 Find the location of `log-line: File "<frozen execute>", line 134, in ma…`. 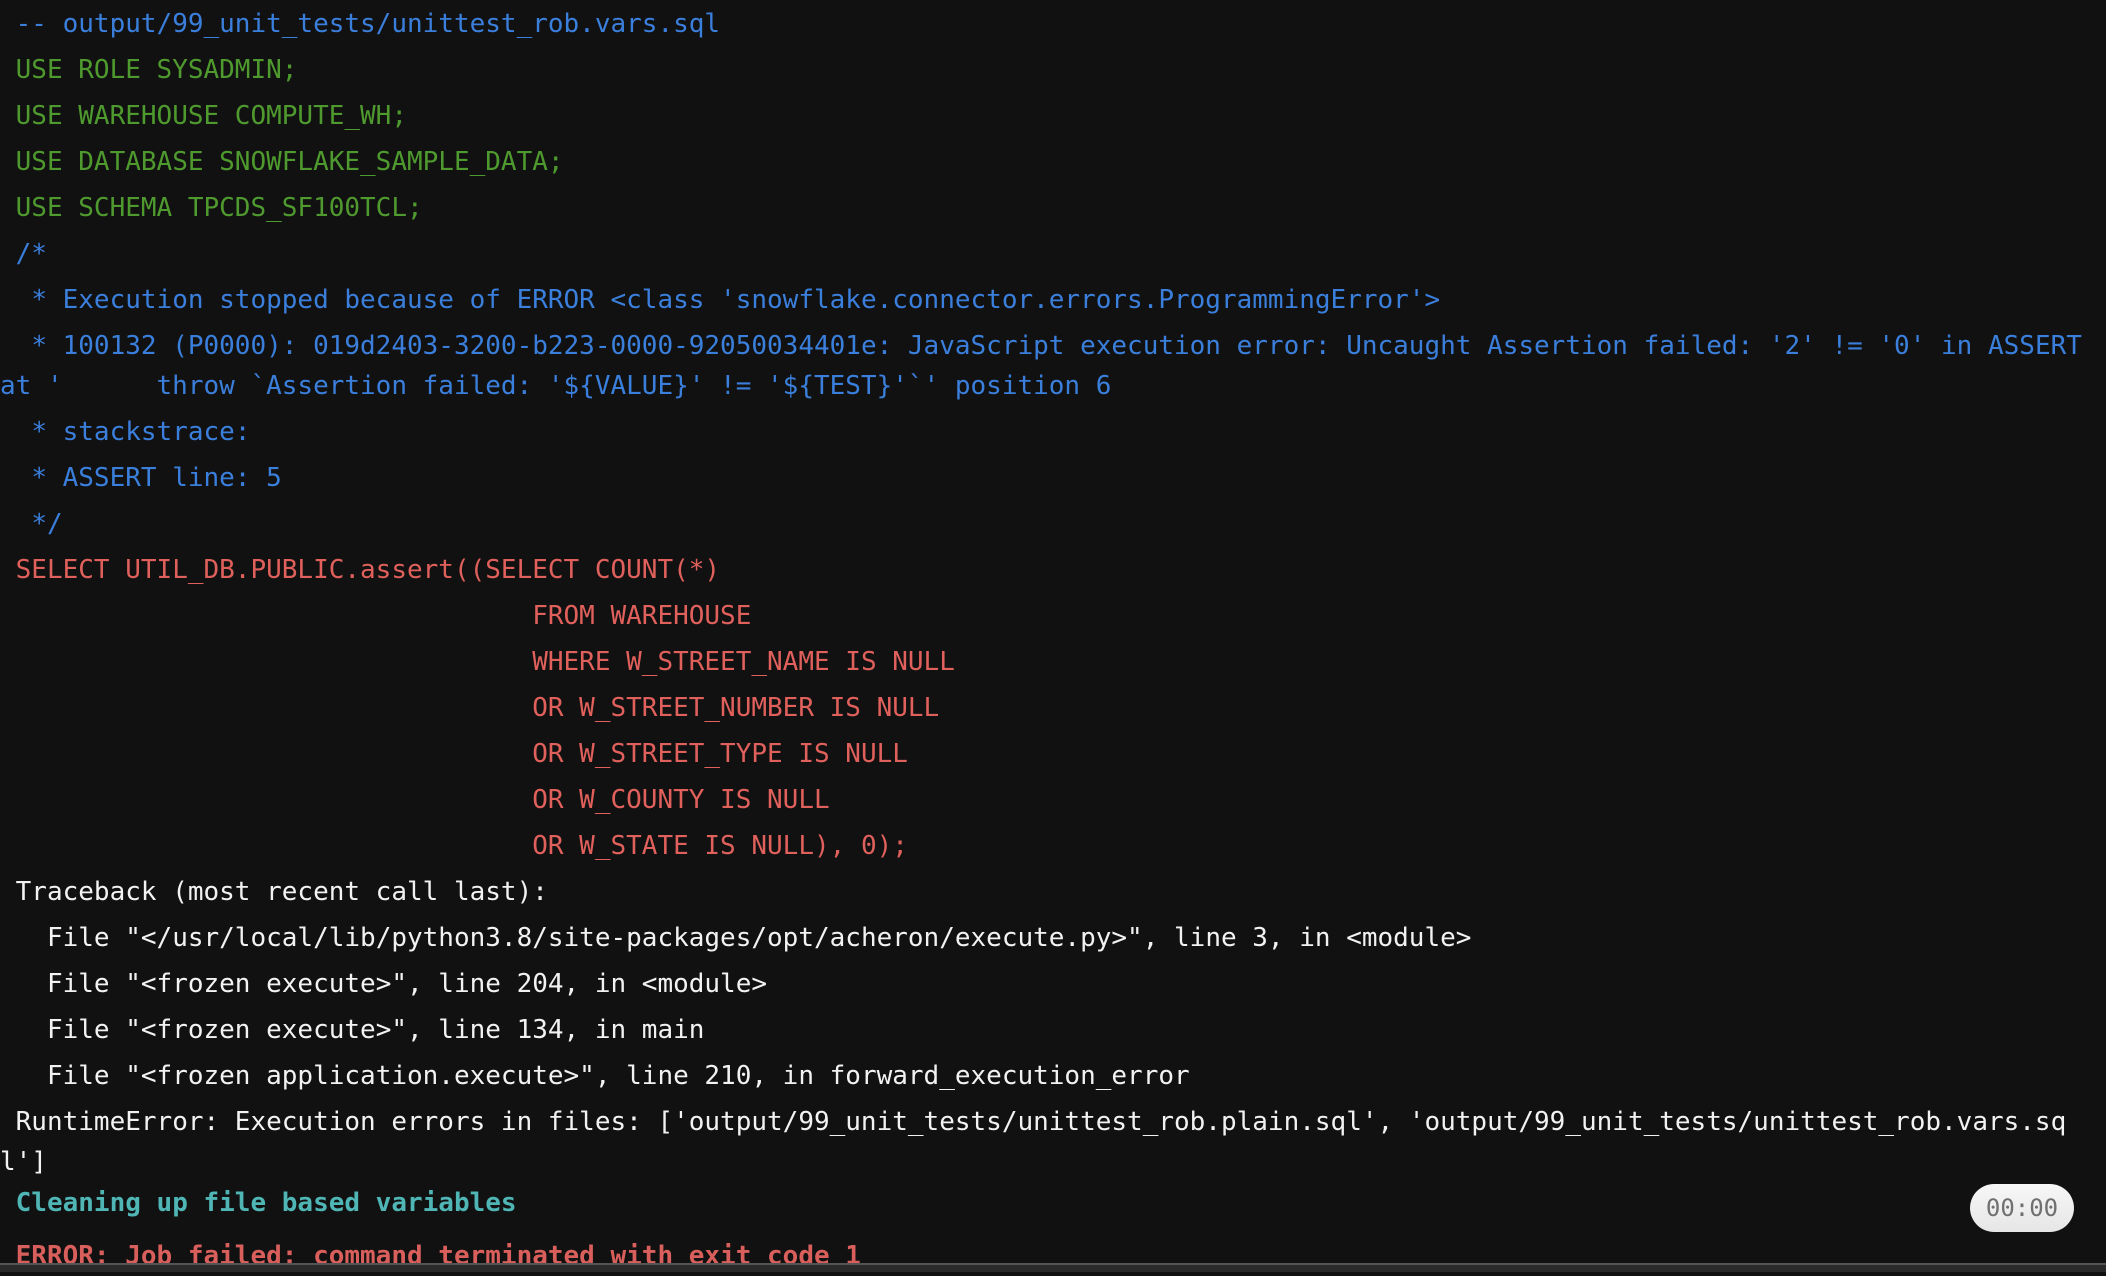

log-line: File "<frozen execute>", line 134, in ma… is located at coordinates (352, 1030).